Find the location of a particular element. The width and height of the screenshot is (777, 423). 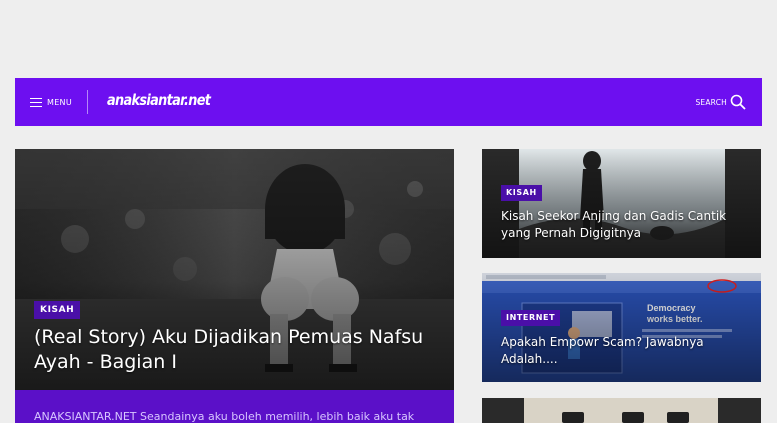

hamburger-icon is located at coordinates (36, 102).